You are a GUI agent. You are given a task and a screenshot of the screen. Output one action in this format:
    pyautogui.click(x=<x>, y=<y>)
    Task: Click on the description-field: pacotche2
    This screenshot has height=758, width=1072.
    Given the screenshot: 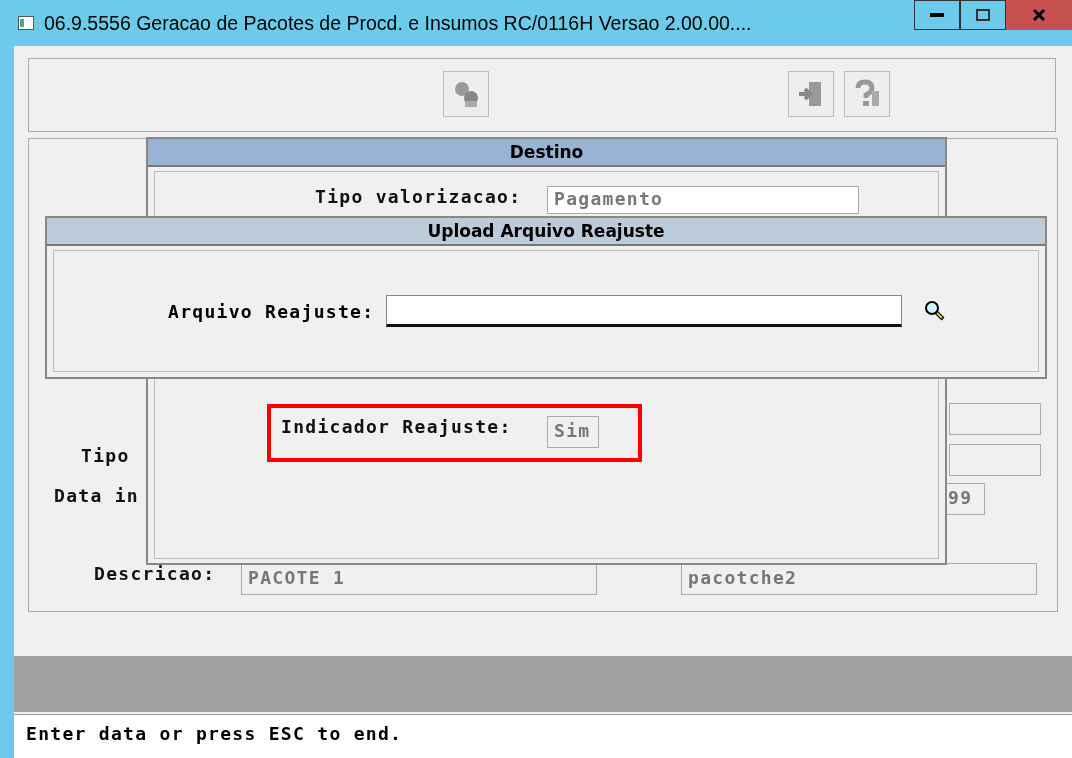 What is the action you would take?
    pyautogui.click(x=859, y=579)
    